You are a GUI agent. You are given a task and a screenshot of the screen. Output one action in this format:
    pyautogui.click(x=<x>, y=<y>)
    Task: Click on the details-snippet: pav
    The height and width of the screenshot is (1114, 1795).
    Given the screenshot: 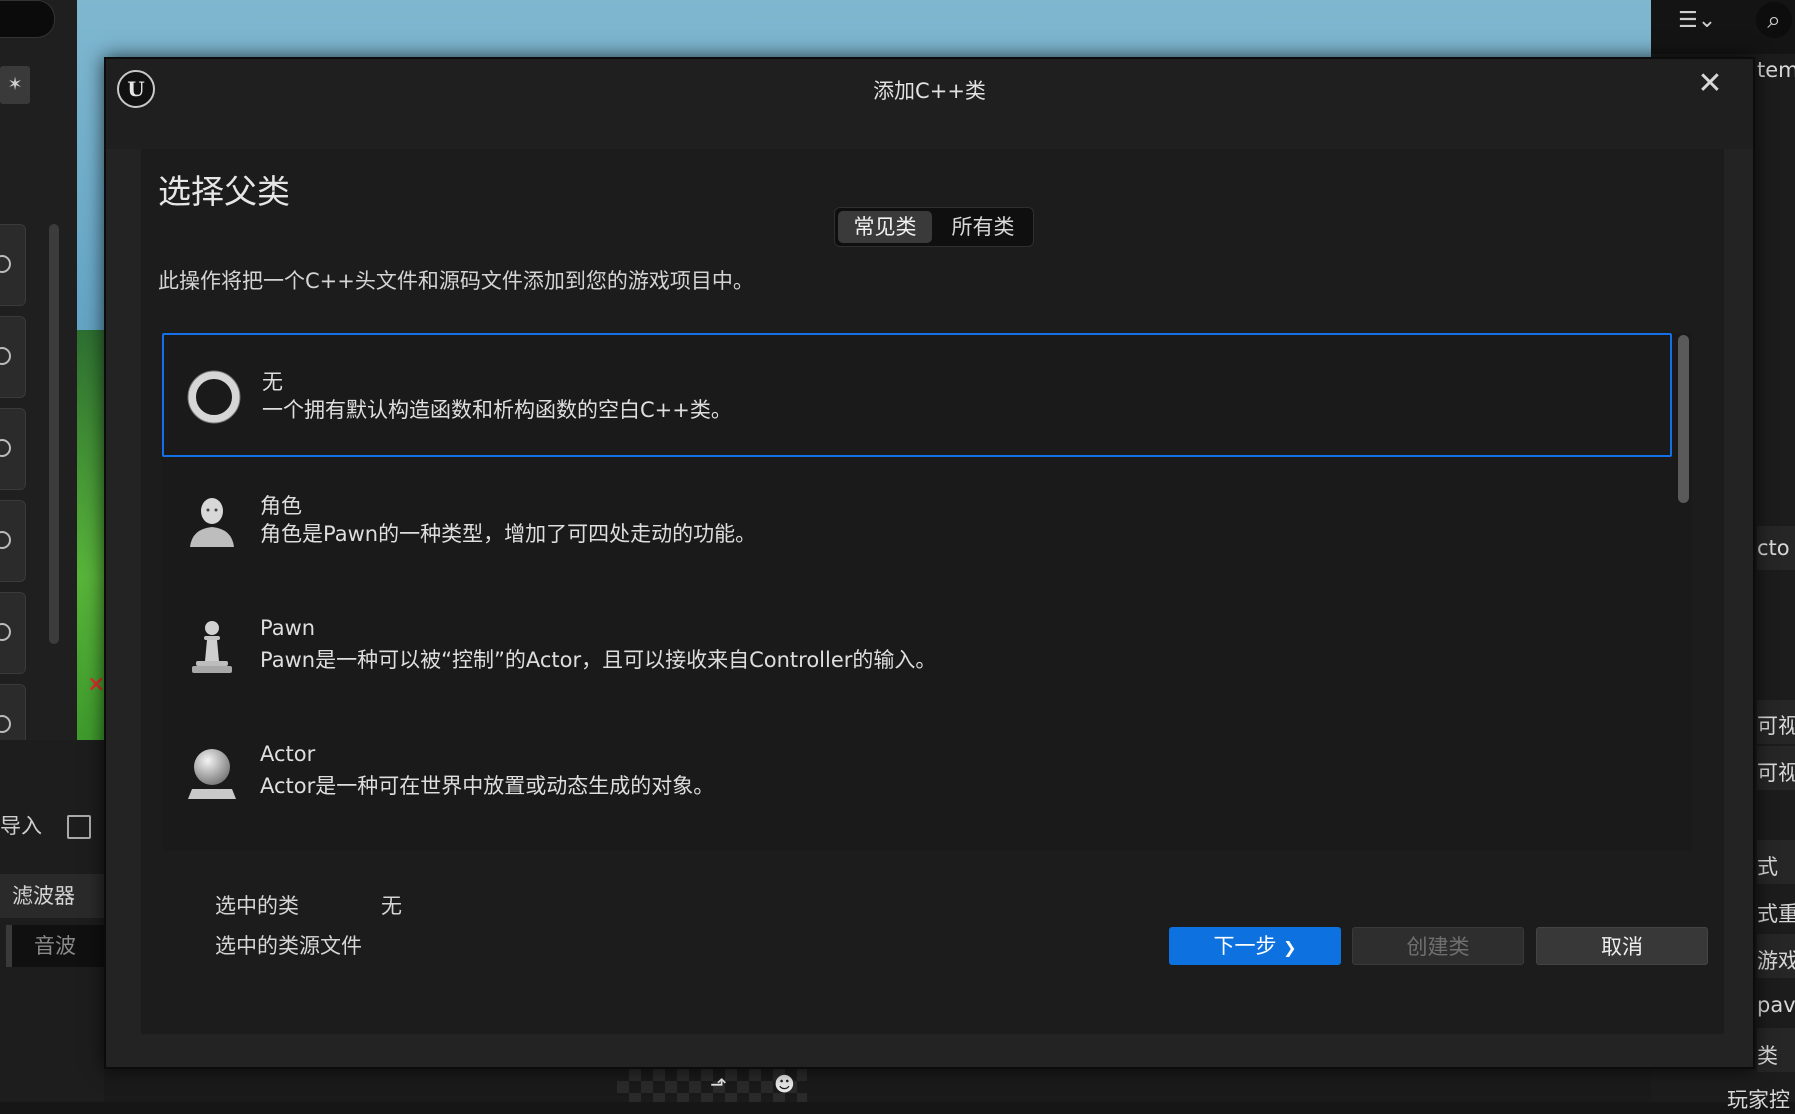 What is the action you would take?
    pyautogui.click(x=1776, y=1005)
    